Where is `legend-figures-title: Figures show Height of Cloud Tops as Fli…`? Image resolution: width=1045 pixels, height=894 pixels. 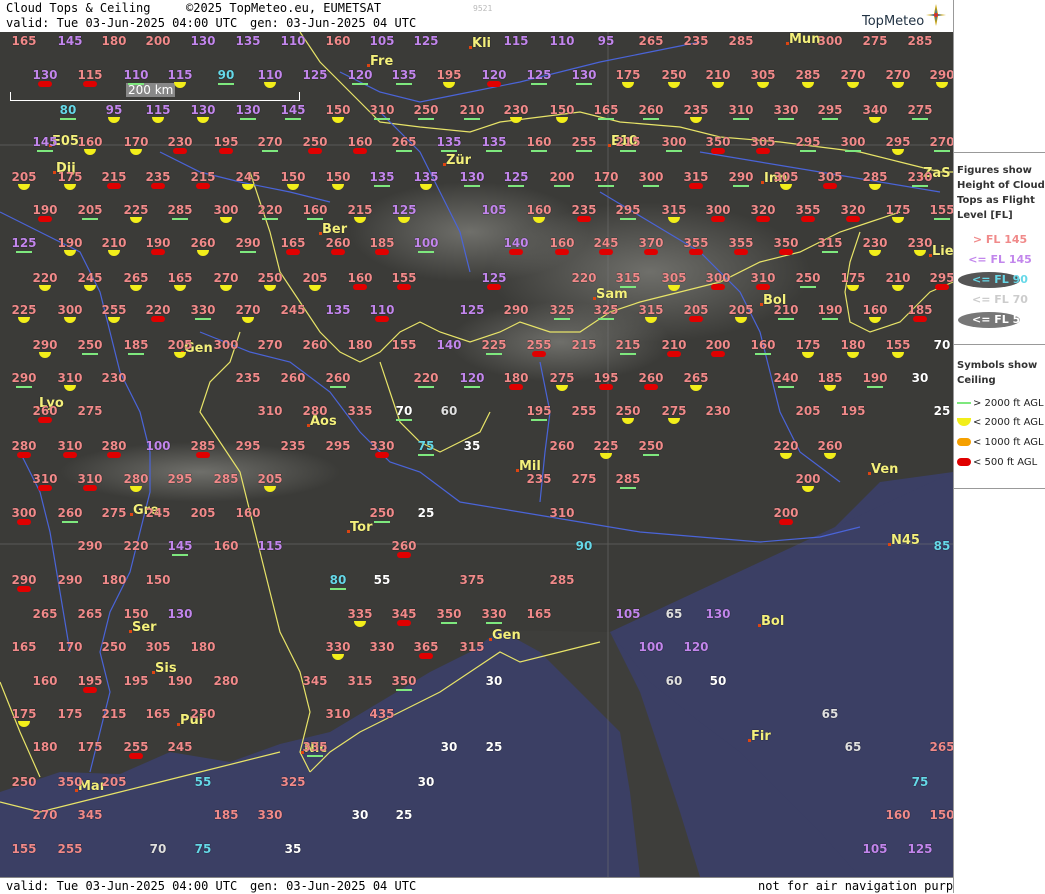
legend-figures-title: Figures show Height of Cloud Tops as Fli… is located at coordinates (1001, 193).